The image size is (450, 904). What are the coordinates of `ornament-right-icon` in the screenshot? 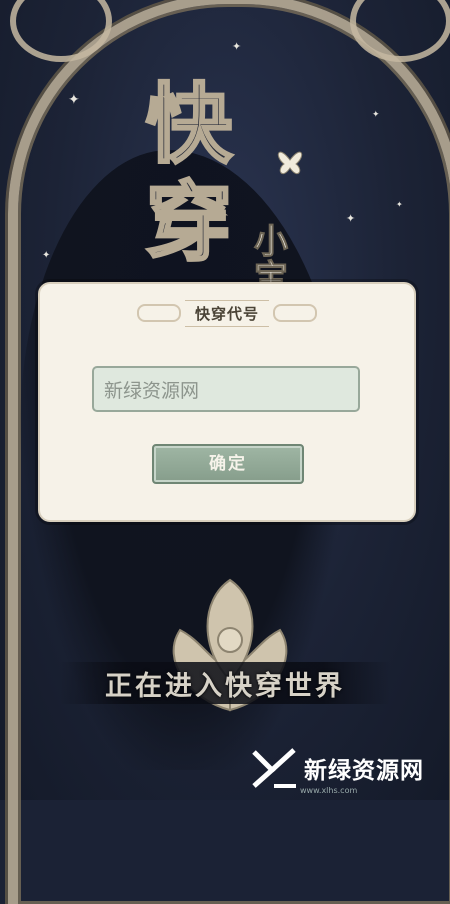 It's located at (295, 313).